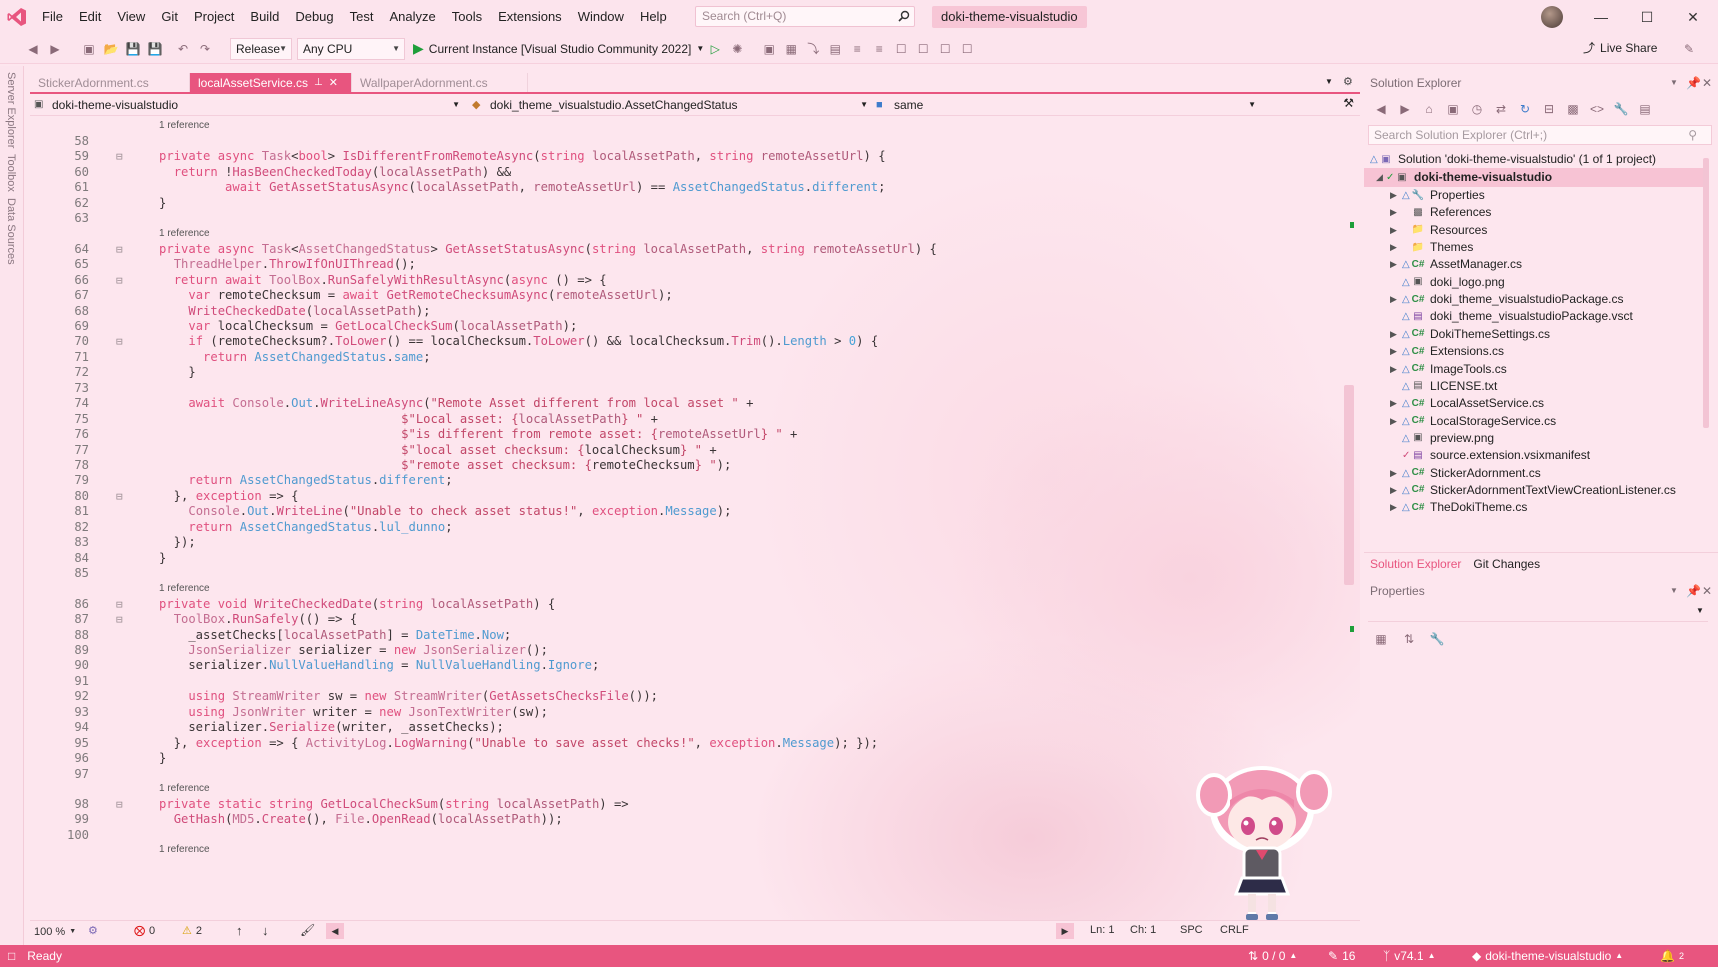  What do you see at coordinates (1601, 17) in the screenshot?
I see `minimize-button: —` at bounding box center [1601, 17].